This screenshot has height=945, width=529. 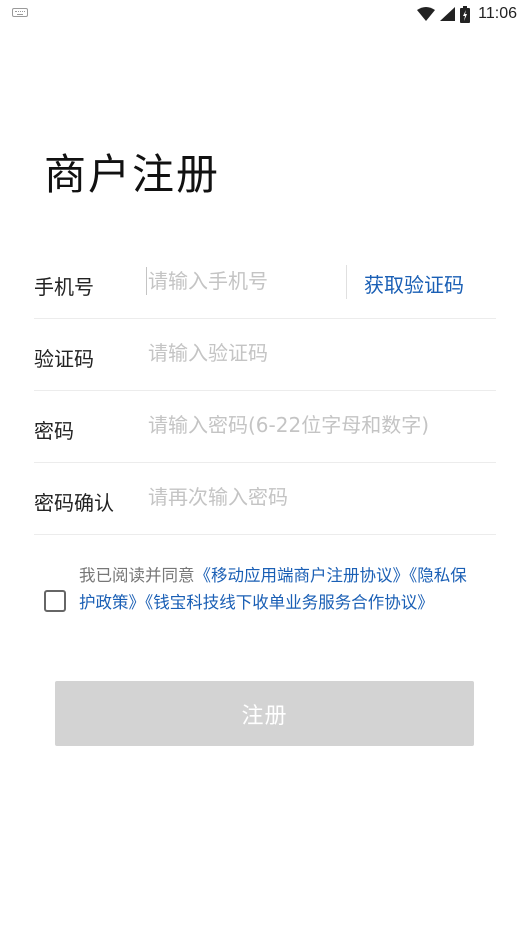 What do you see at coordinates (302, 575) in the screenshot?
I see `link-merchant-registration-agreement: 《移动应用端商户注册协议》` at bounding box center [302, 575].